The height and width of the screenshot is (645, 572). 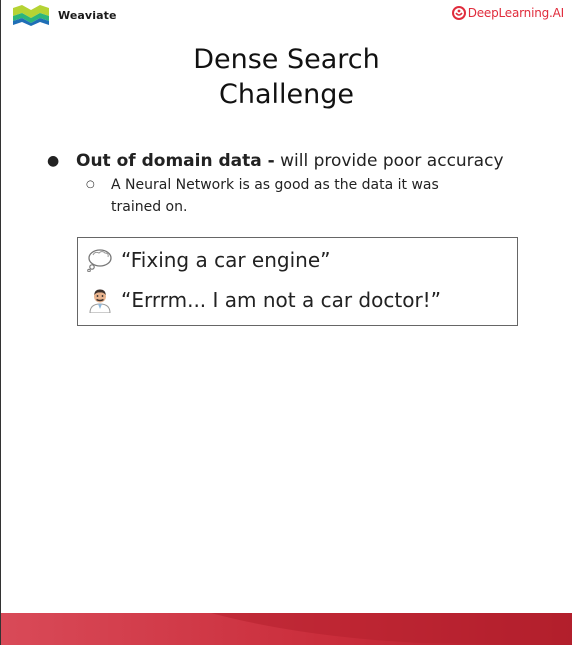 I want to click on slide-title: Dense Search Challenge, so click(x=286, y=77).